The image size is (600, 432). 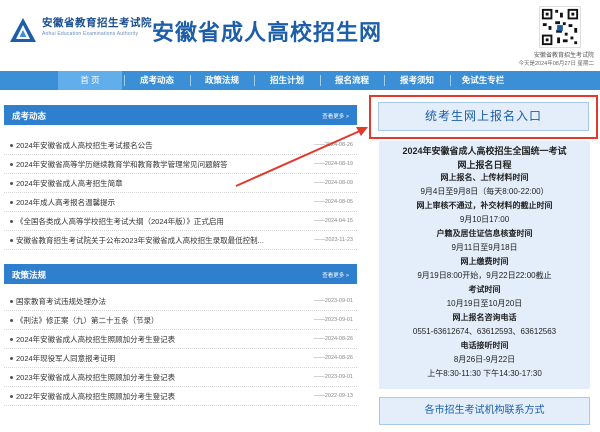 I want to click on date-line: 今天是2024年08月27日 星期二, so click(x=556, y=64).